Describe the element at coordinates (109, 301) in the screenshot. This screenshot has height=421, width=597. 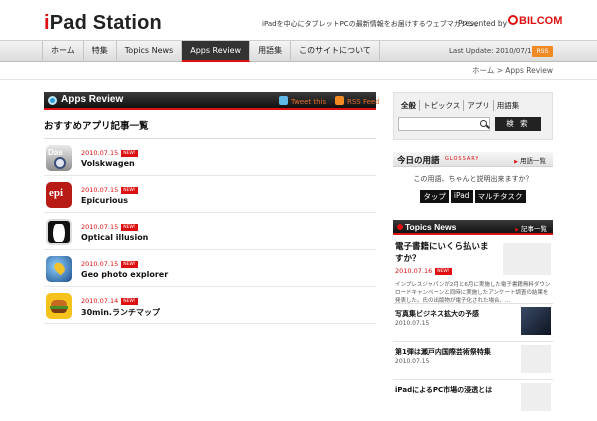
I see `app-date: 2010.07.14 NEW!` at that location.